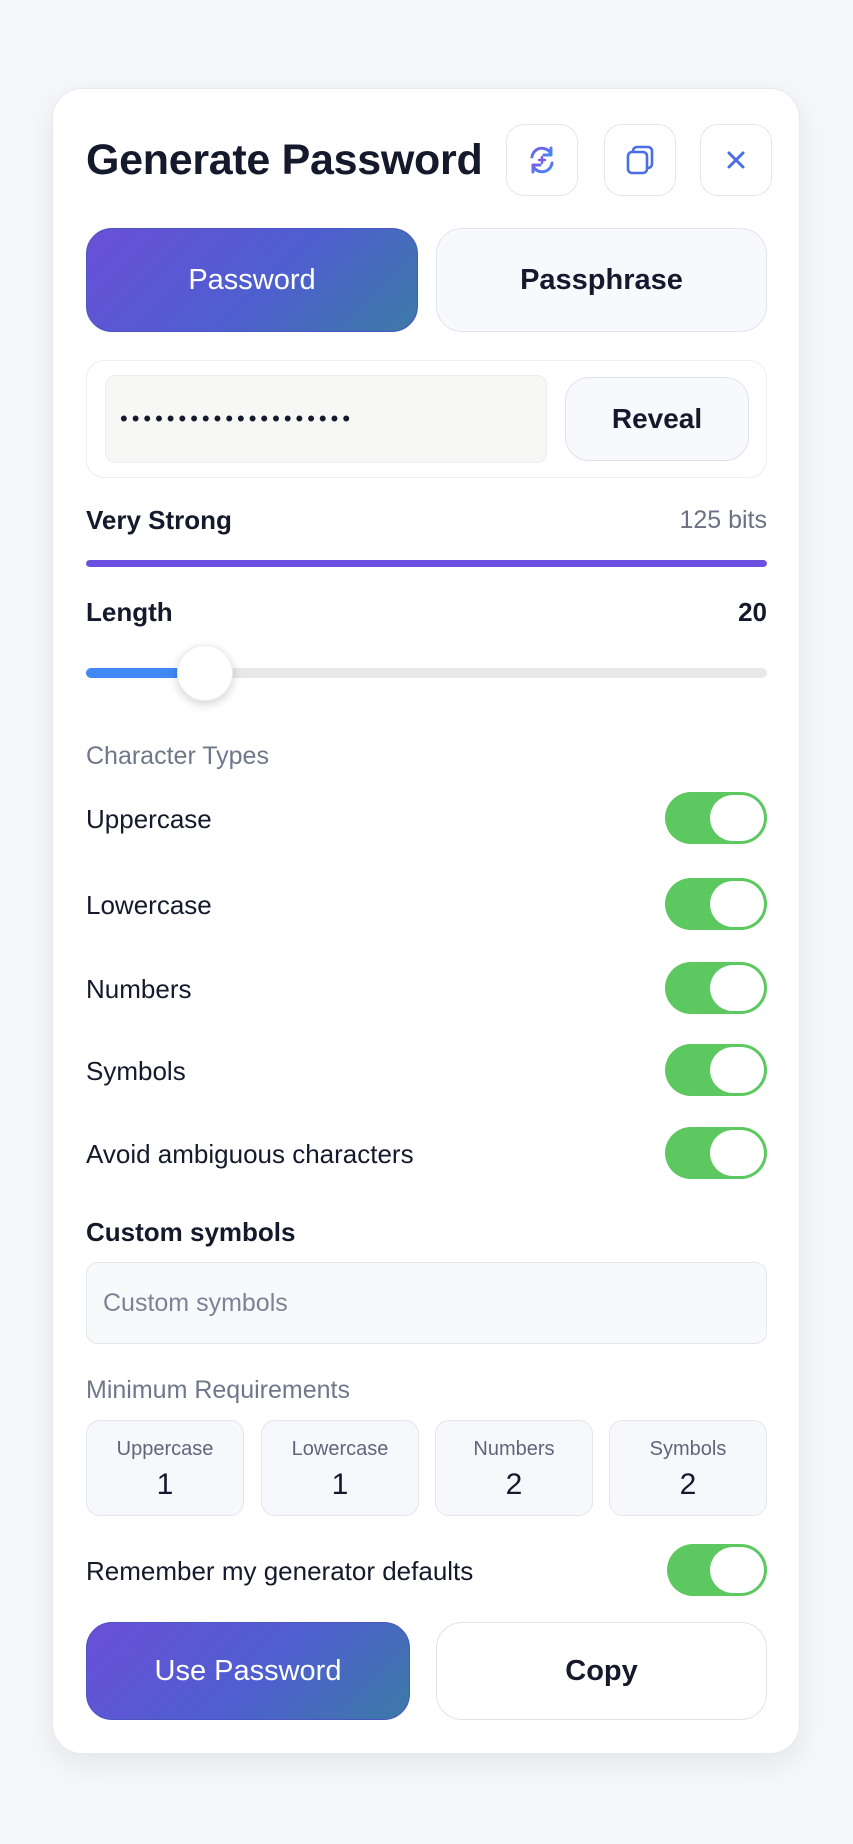  Describe the element at coordinates (136, 1071) in the screenshot. I see `toggle-label: Symbols` at that location.